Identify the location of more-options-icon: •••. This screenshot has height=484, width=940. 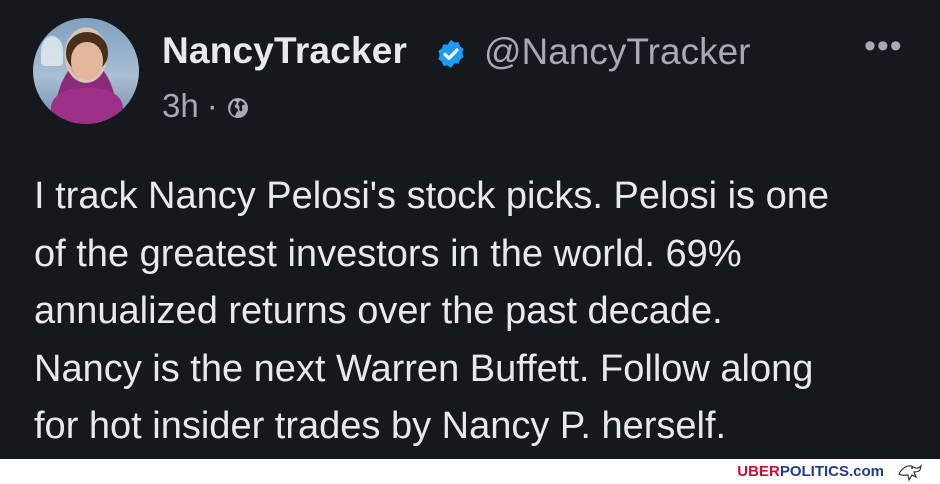
(883, 46).